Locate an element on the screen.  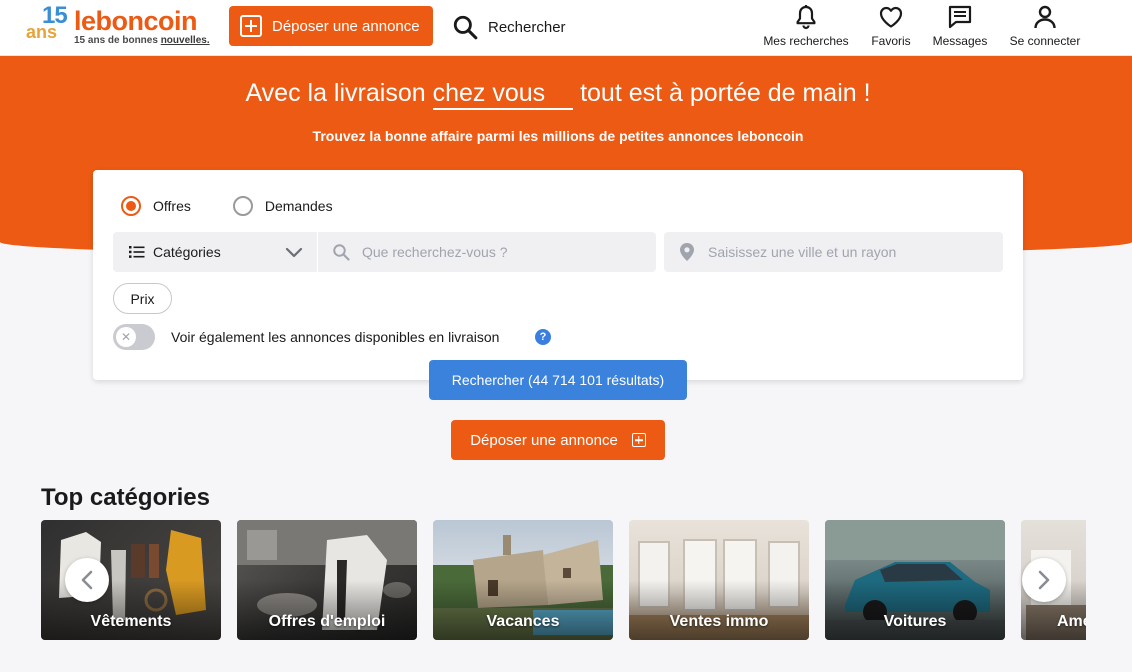
category-tile-voitures: Voitures is located at coordinates (915, 580).